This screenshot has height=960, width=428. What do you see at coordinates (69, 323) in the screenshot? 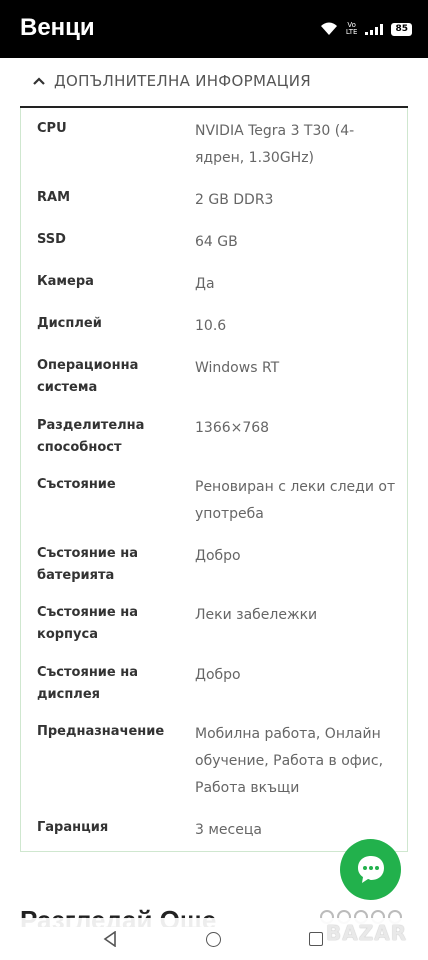
I see `spec-key: Дисплей` at bounding box center [69, 323].